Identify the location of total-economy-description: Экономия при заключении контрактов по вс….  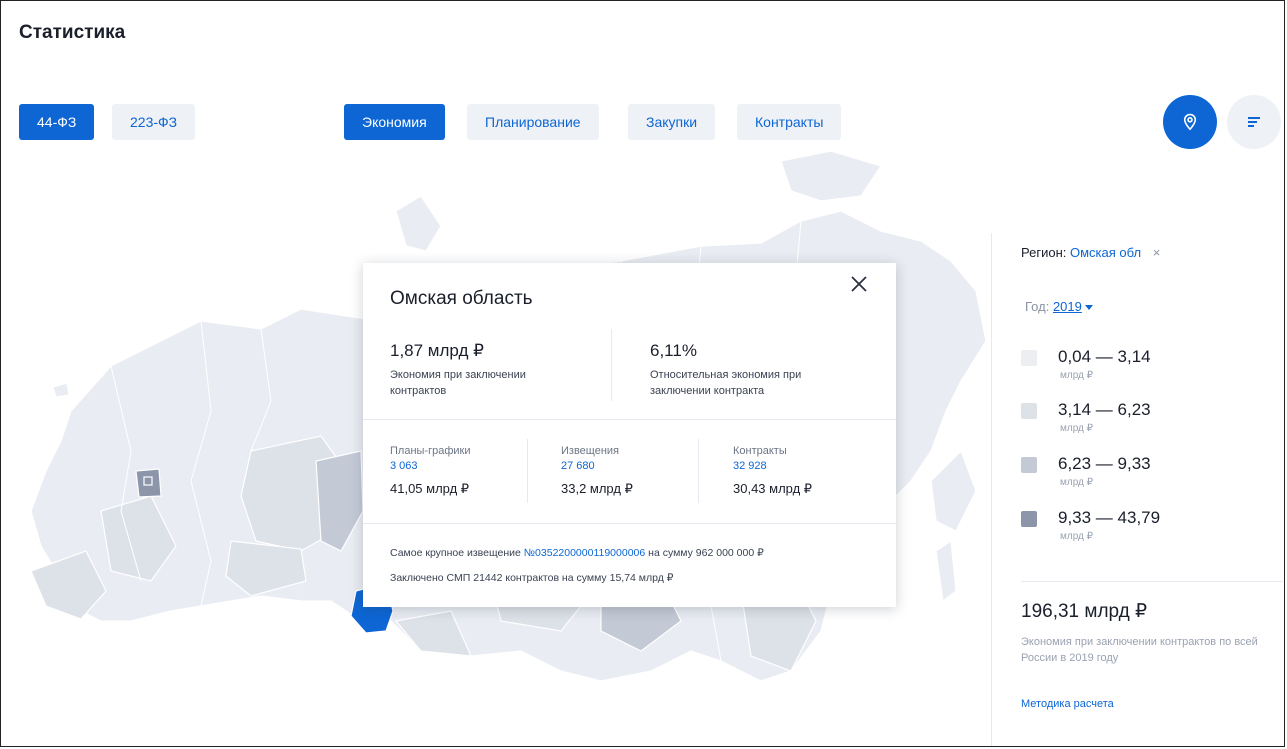
(1139, 650).